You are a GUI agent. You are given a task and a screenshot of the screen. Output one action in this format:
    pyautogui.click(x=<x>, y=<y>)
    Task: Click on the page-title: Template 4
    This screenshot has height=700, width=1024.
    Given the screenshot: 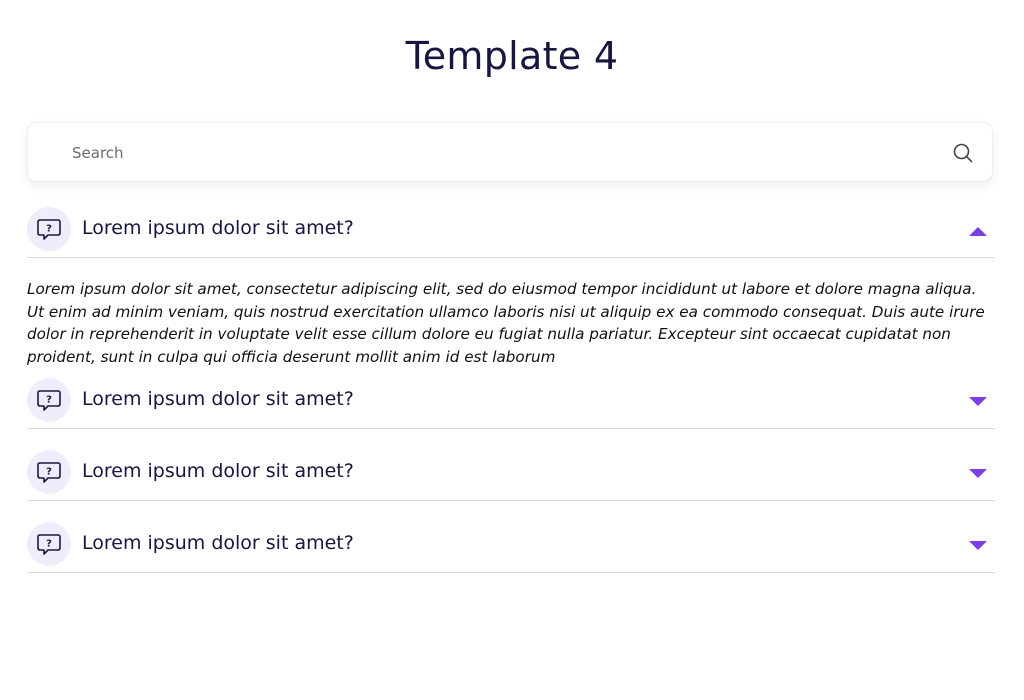 What is the action you would take?
    pyautogui.click(x=512, y=56)
    